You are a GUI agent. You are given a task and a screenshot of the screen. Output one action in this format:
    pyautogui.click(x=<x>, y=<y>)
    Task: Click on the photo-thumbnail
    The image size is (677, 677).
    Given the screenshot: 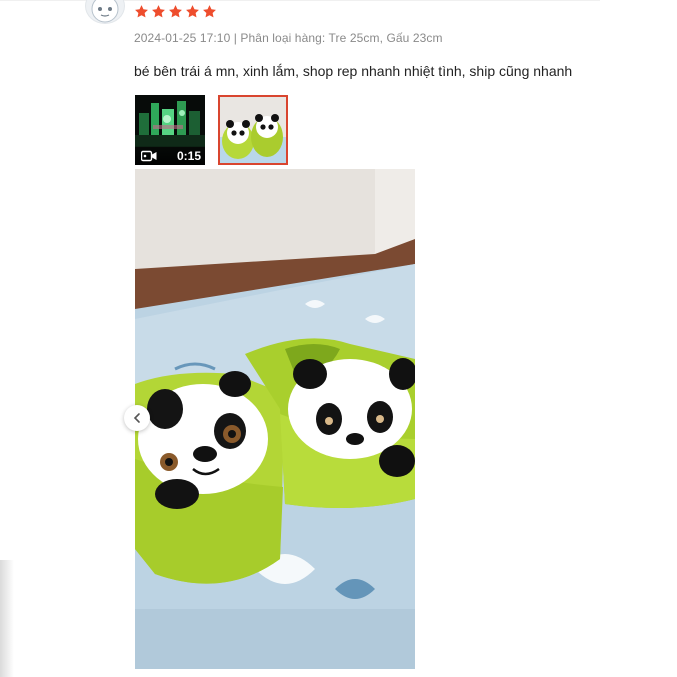 What is the action you would take?
    pyautogui.click(x=253, y=130)
    